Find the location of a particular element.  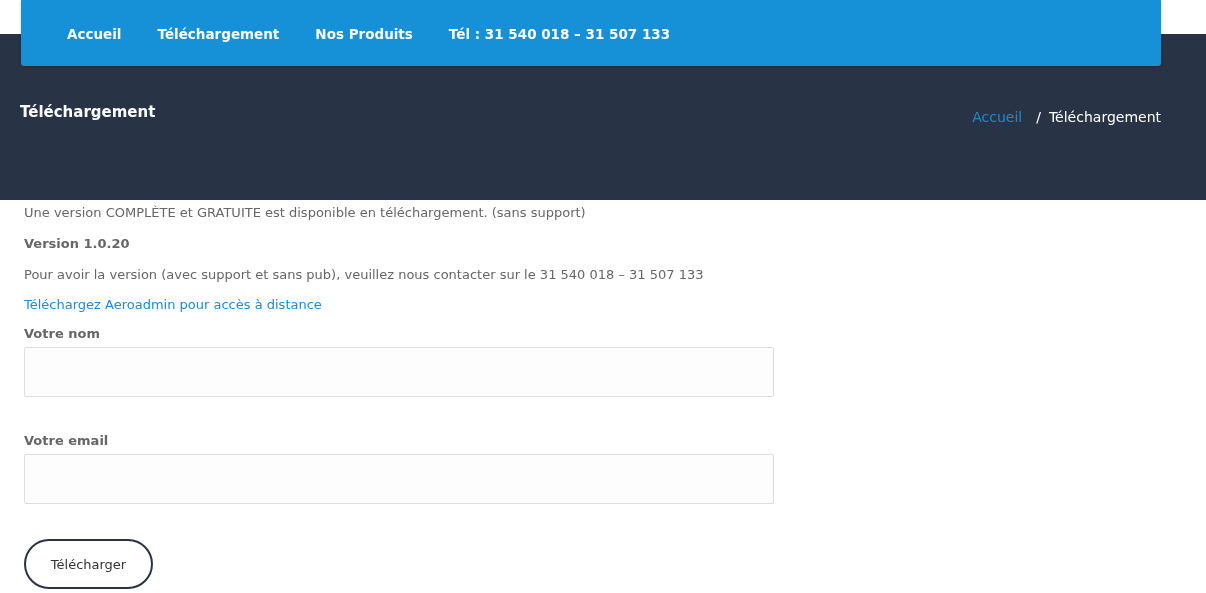

nav-link: Accueil is located at coordinates (94, 34).